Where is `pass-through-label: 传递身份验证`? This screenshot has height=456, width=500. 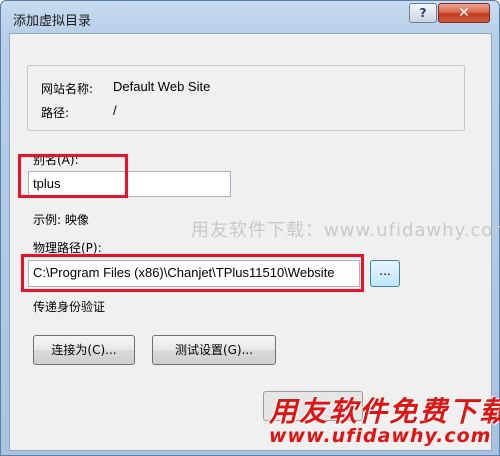
pass-through-label: 传递身份验证 is located at coordinates (69, 307).